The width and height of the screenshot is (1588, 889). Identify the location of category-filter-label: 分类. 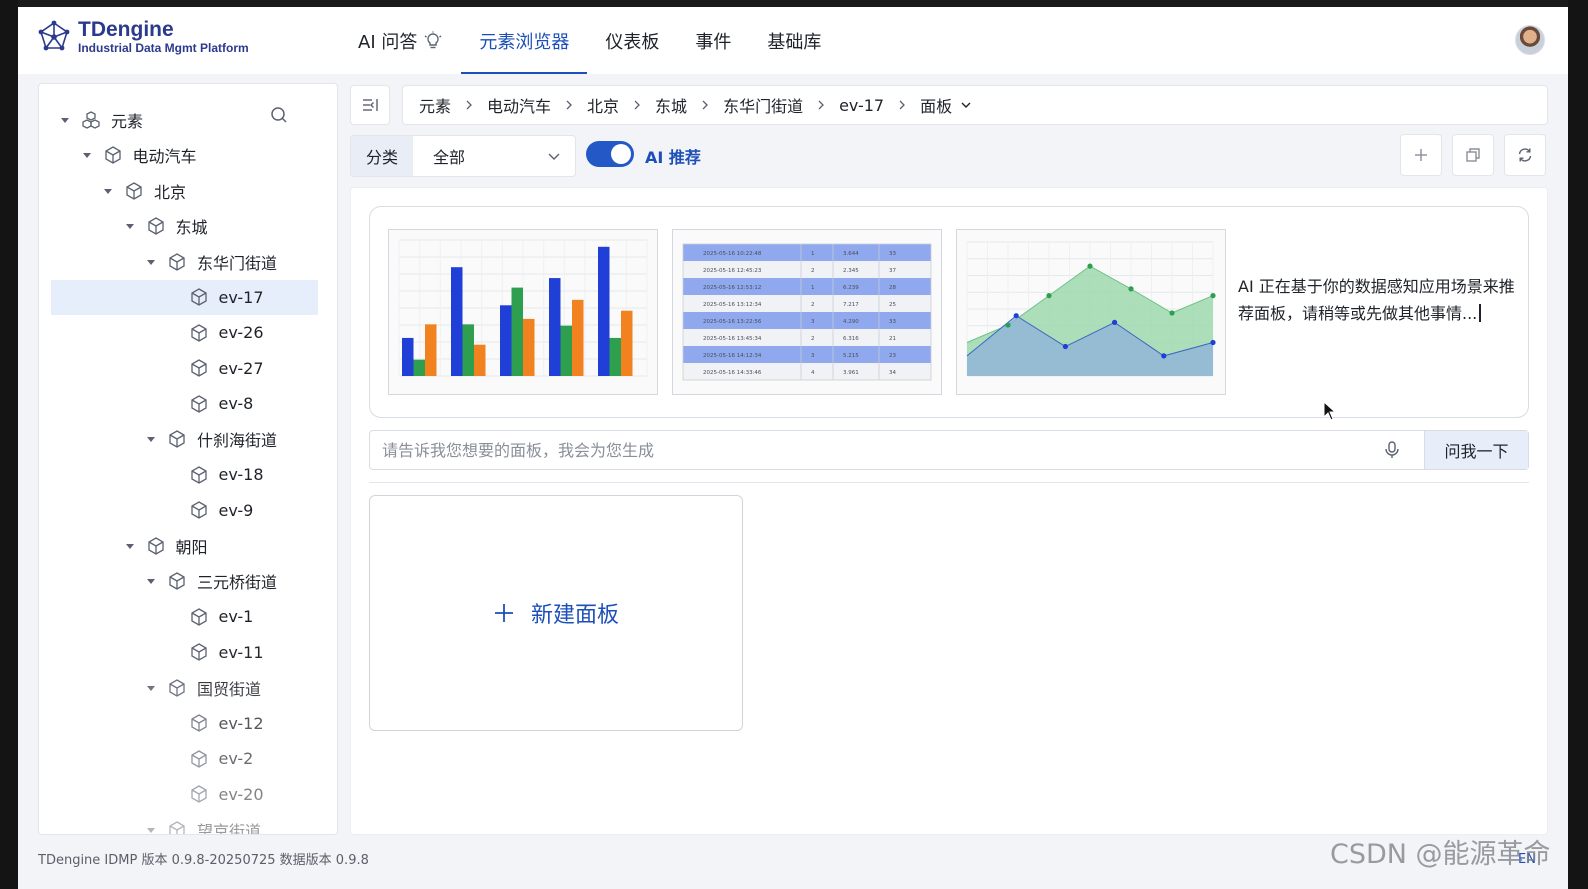
(382, 156).